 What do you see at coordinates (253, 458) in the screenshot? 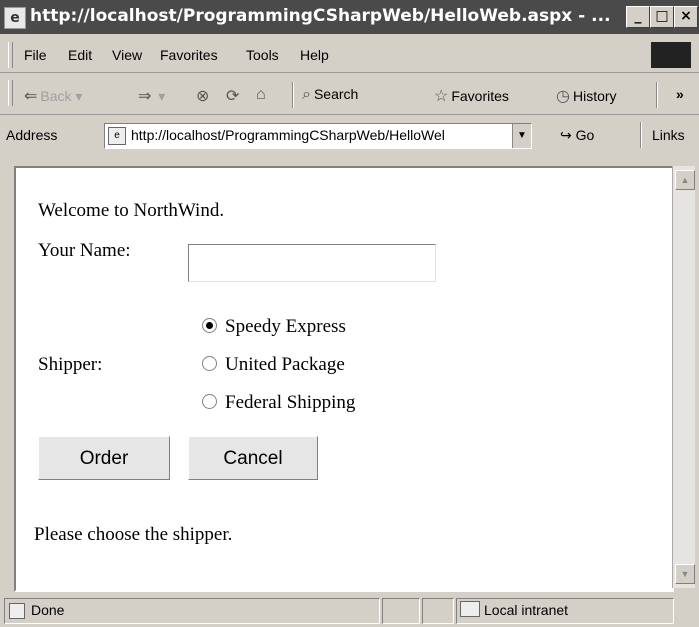
I see `cancel-button: Cancel` at bounding box center [253, 458].